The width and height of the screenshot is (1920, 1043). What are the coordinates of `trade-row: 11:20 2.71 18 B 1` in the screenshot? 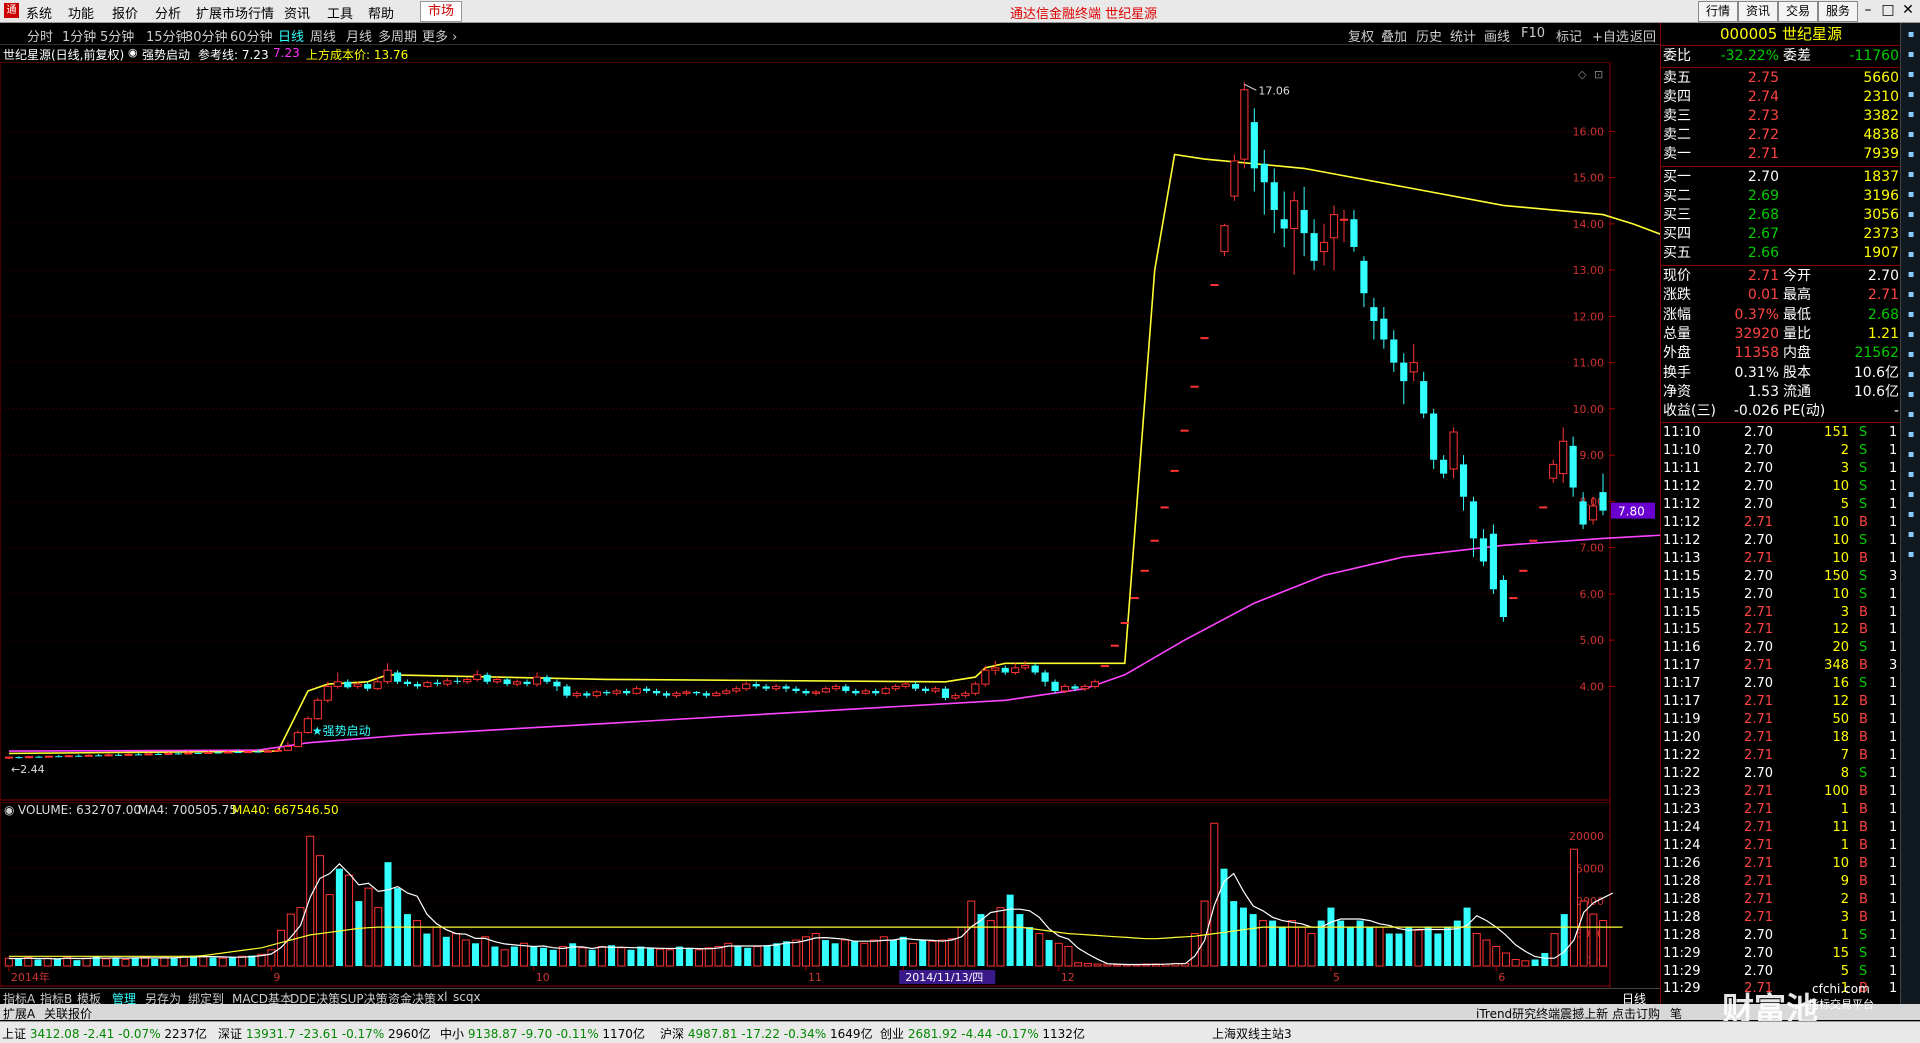 It's located at (1781, 738).